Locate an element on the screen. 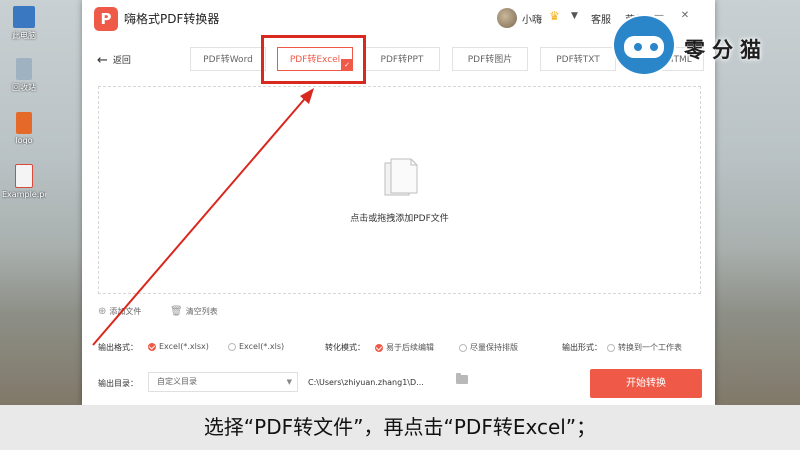 The width and height of the screenshot is (800, 450). radio-easy-edit: 易于后续编辑 is located at coordinates (404, 347).